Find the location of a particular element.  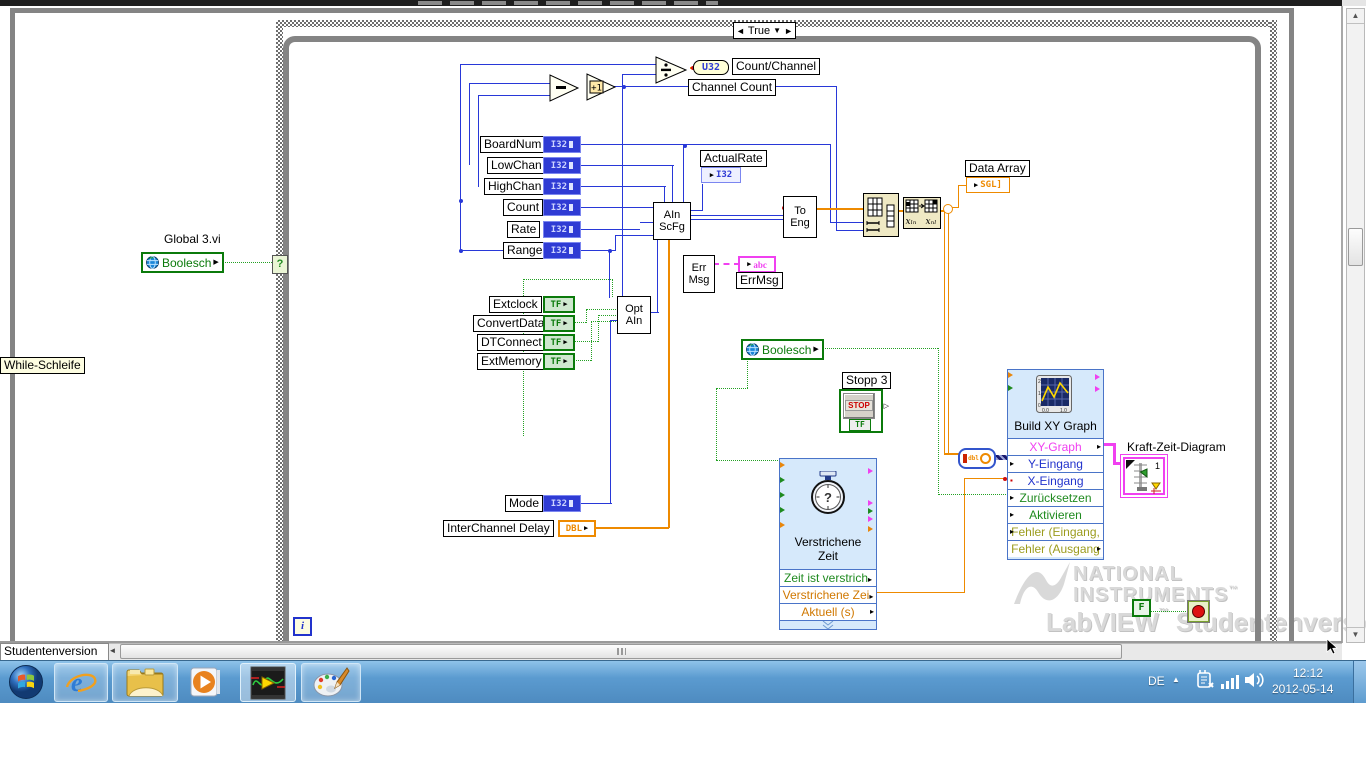

stop-button: STOP TF ▷ is located at coordinates (864, 411).